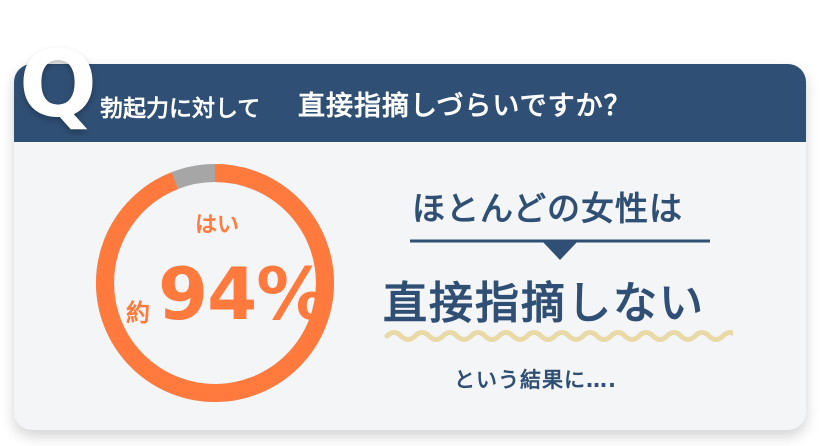 The height and width of the screenshot is (446, 820). Describe the element at coordinates (558, 336) in the screenshot. I see `wave-line` at that location.